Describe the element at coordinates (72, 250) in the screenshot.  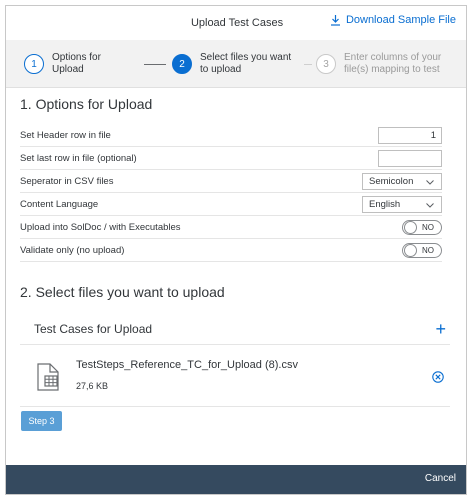
I see `validate-only-label: Validate only (no upload)` at that location.